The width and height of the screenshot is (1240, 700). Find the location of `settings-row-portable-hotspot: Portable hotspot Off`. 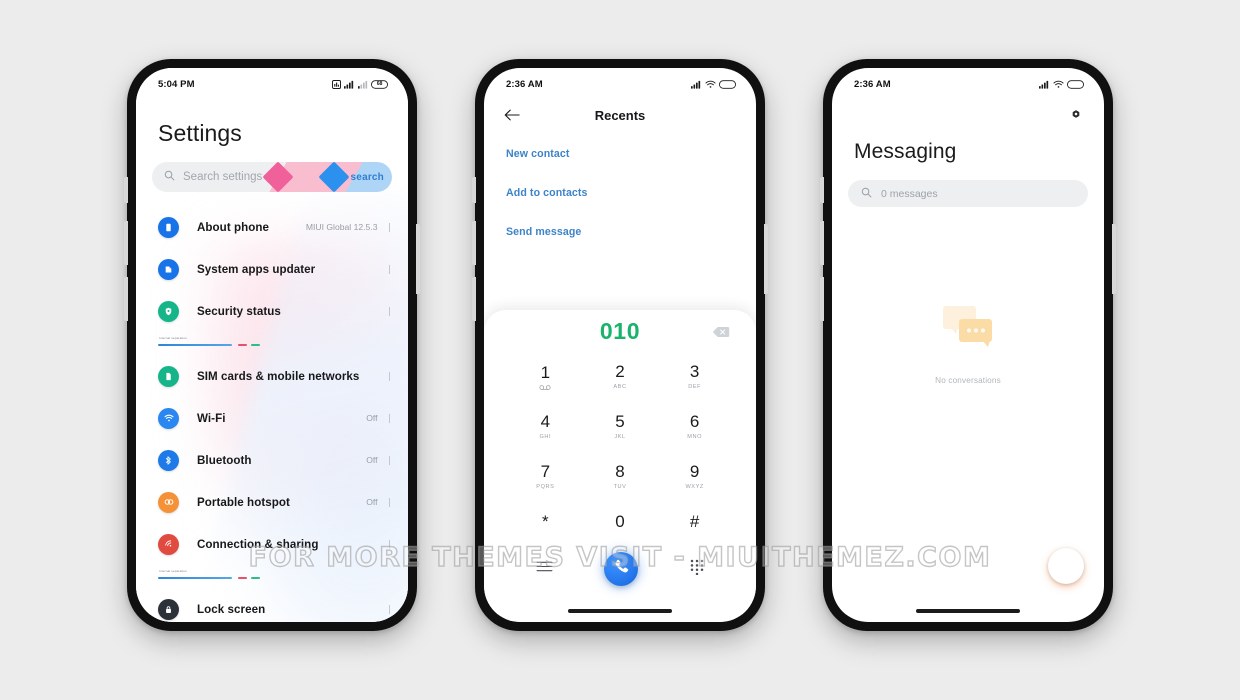

settings-row-portable-hotspot: Portable hotspot Off is located at coordinates (272, 502).